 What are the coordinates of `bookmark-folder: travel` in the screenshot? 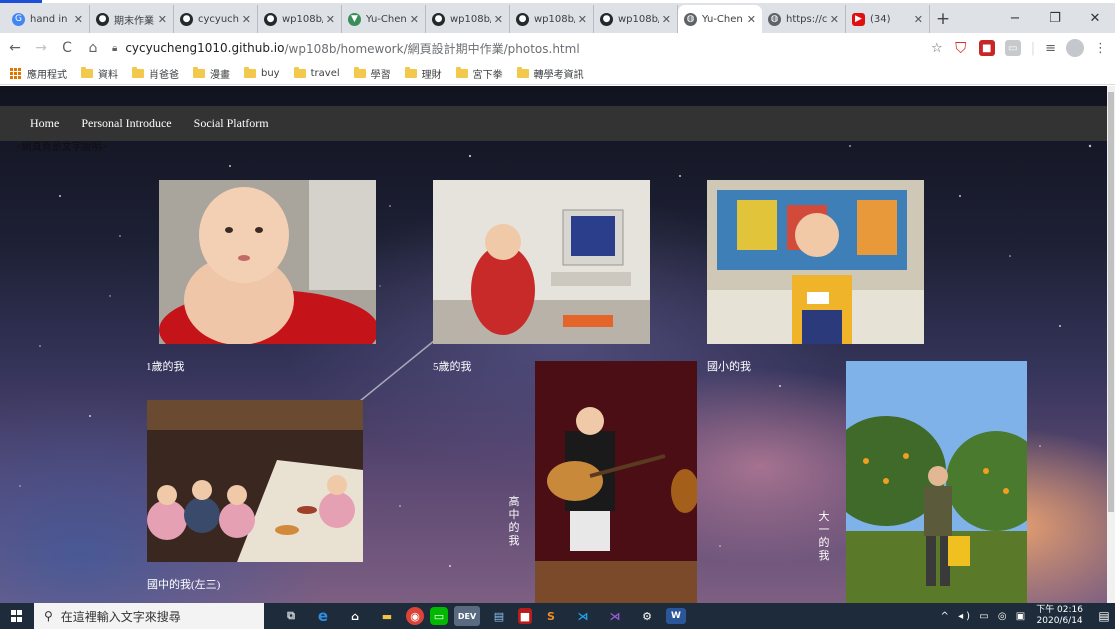 It's located at (316, 73).